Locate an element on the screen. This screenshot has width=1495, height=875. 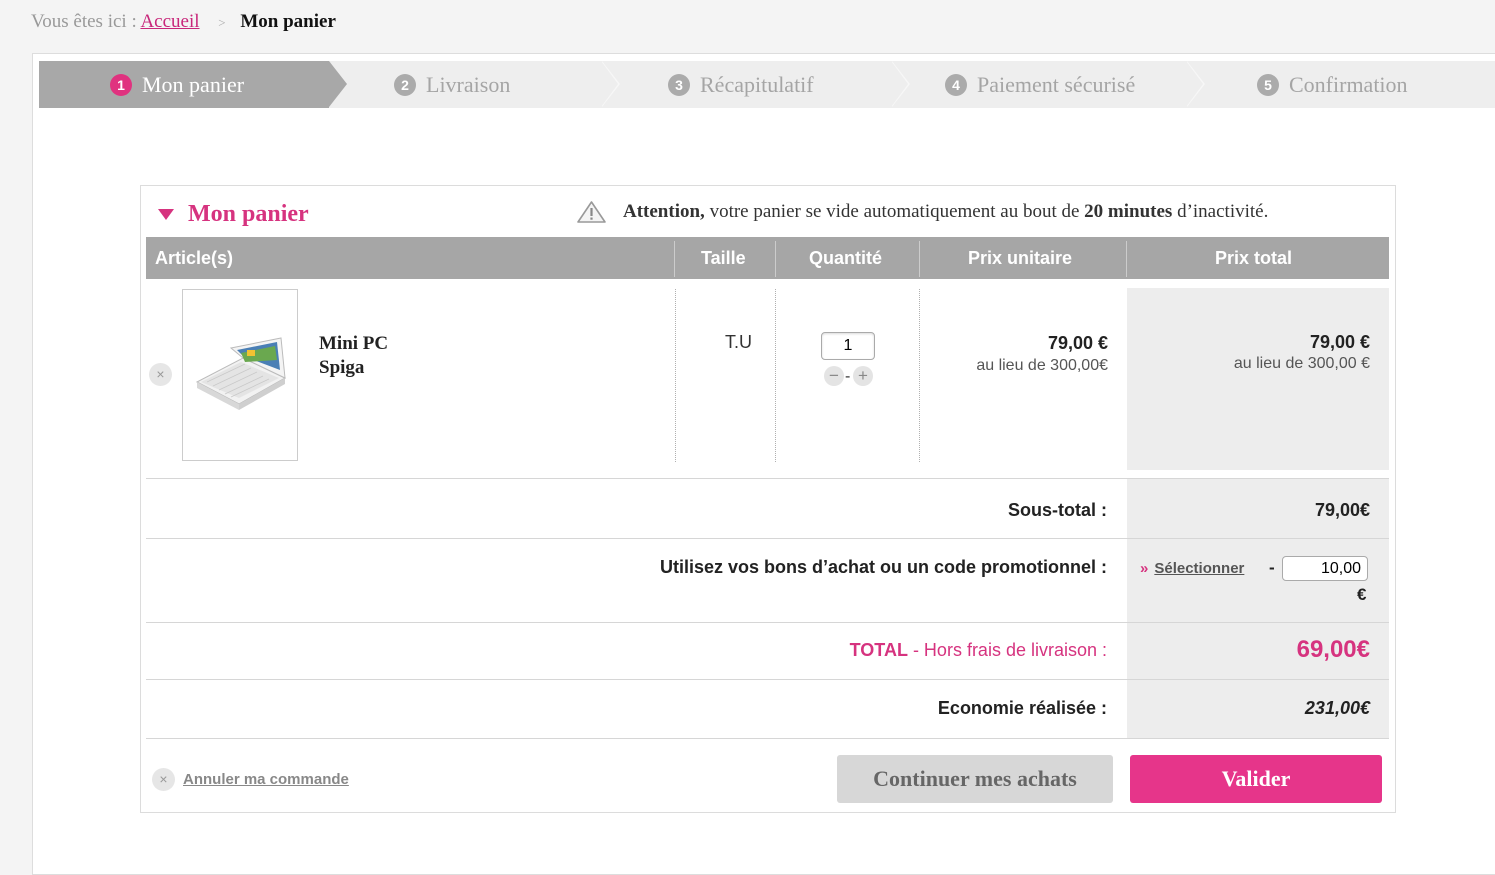
step-number: 4 is located at coordinates (956, 84).